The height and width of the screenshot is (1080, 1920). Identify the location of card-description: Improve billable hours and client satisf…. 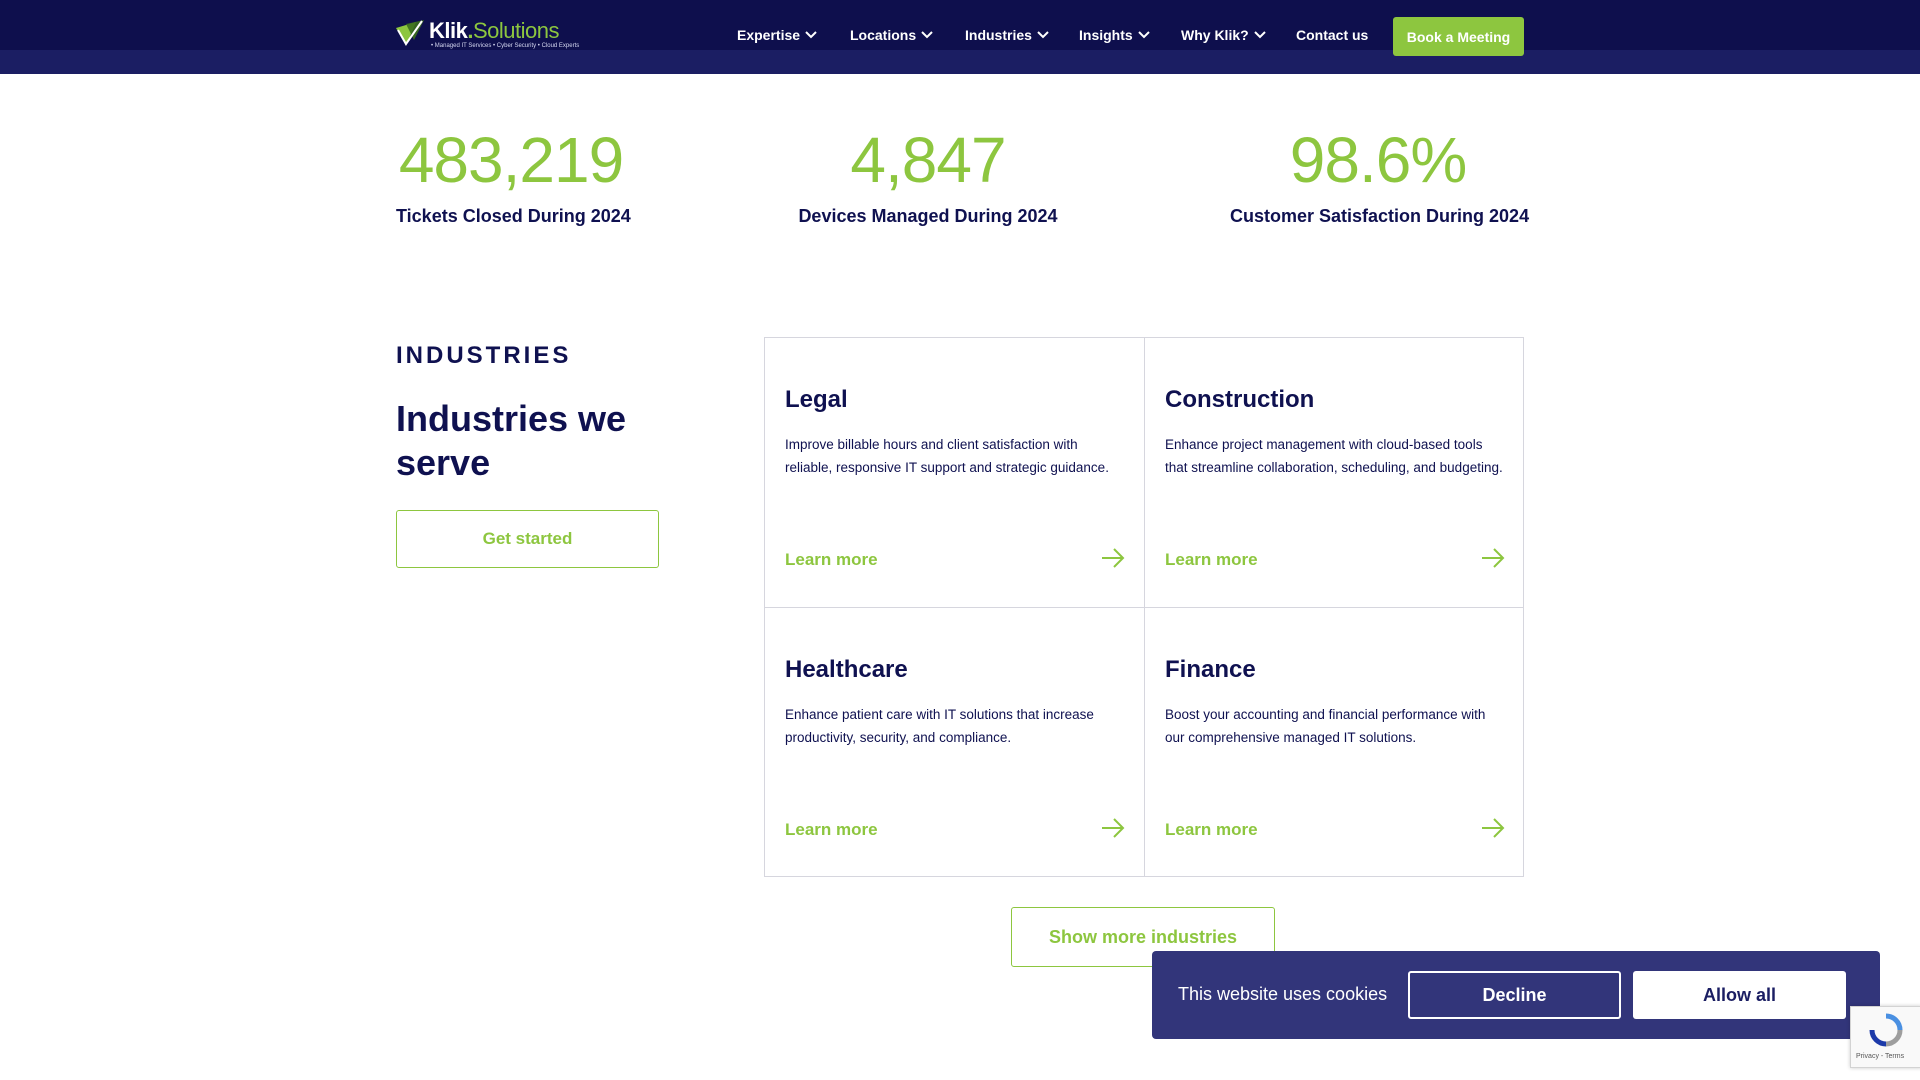
(947, 456).